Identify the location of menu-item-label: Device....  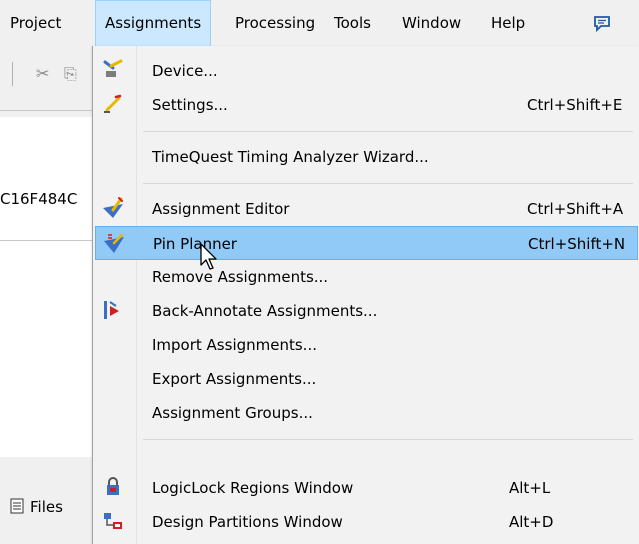
(185, 71).